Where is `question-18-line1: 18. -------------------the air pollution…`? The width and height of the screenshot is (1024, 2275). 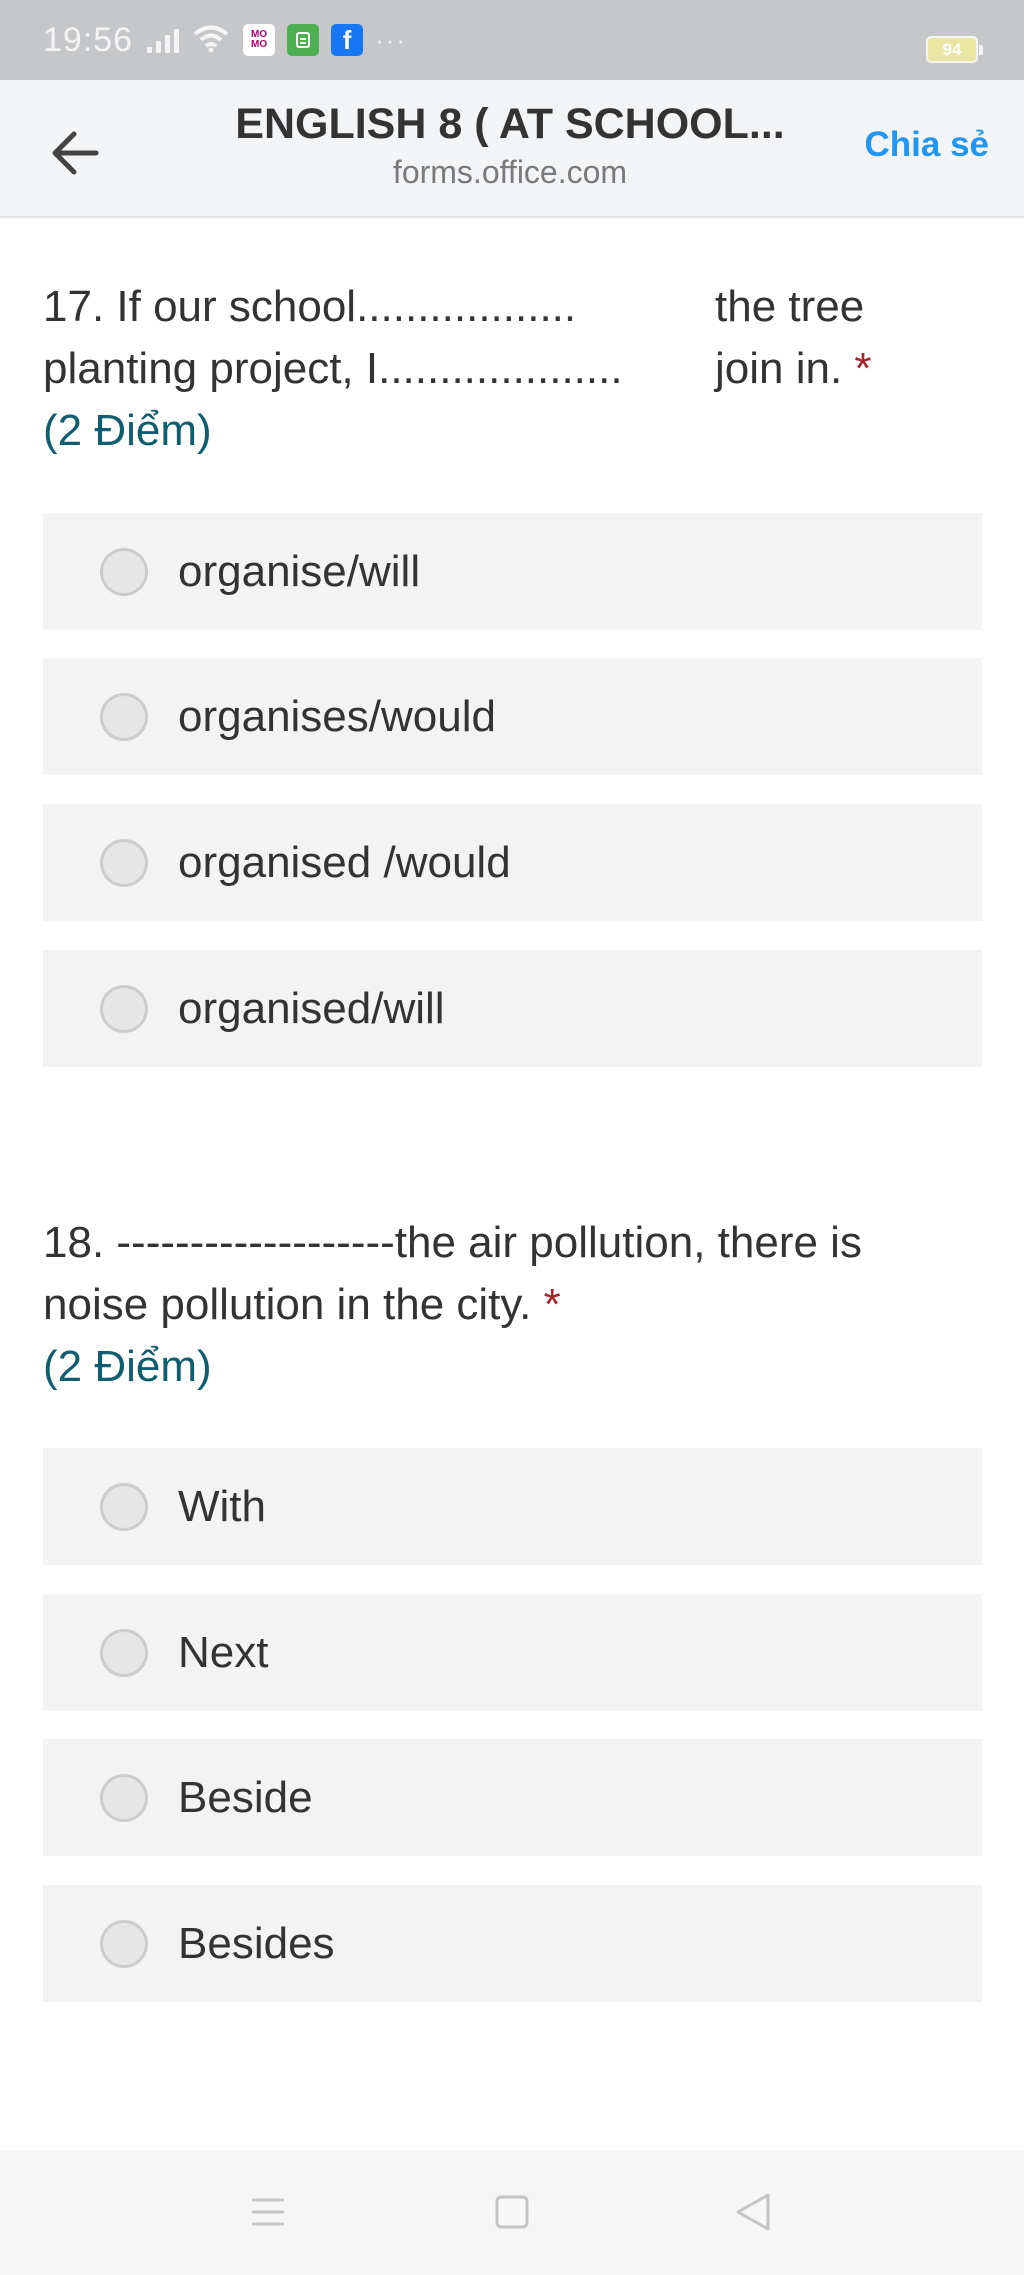 question-18-line1: 18. -------------------the air pollution… is located at coordinates (452, 1242).